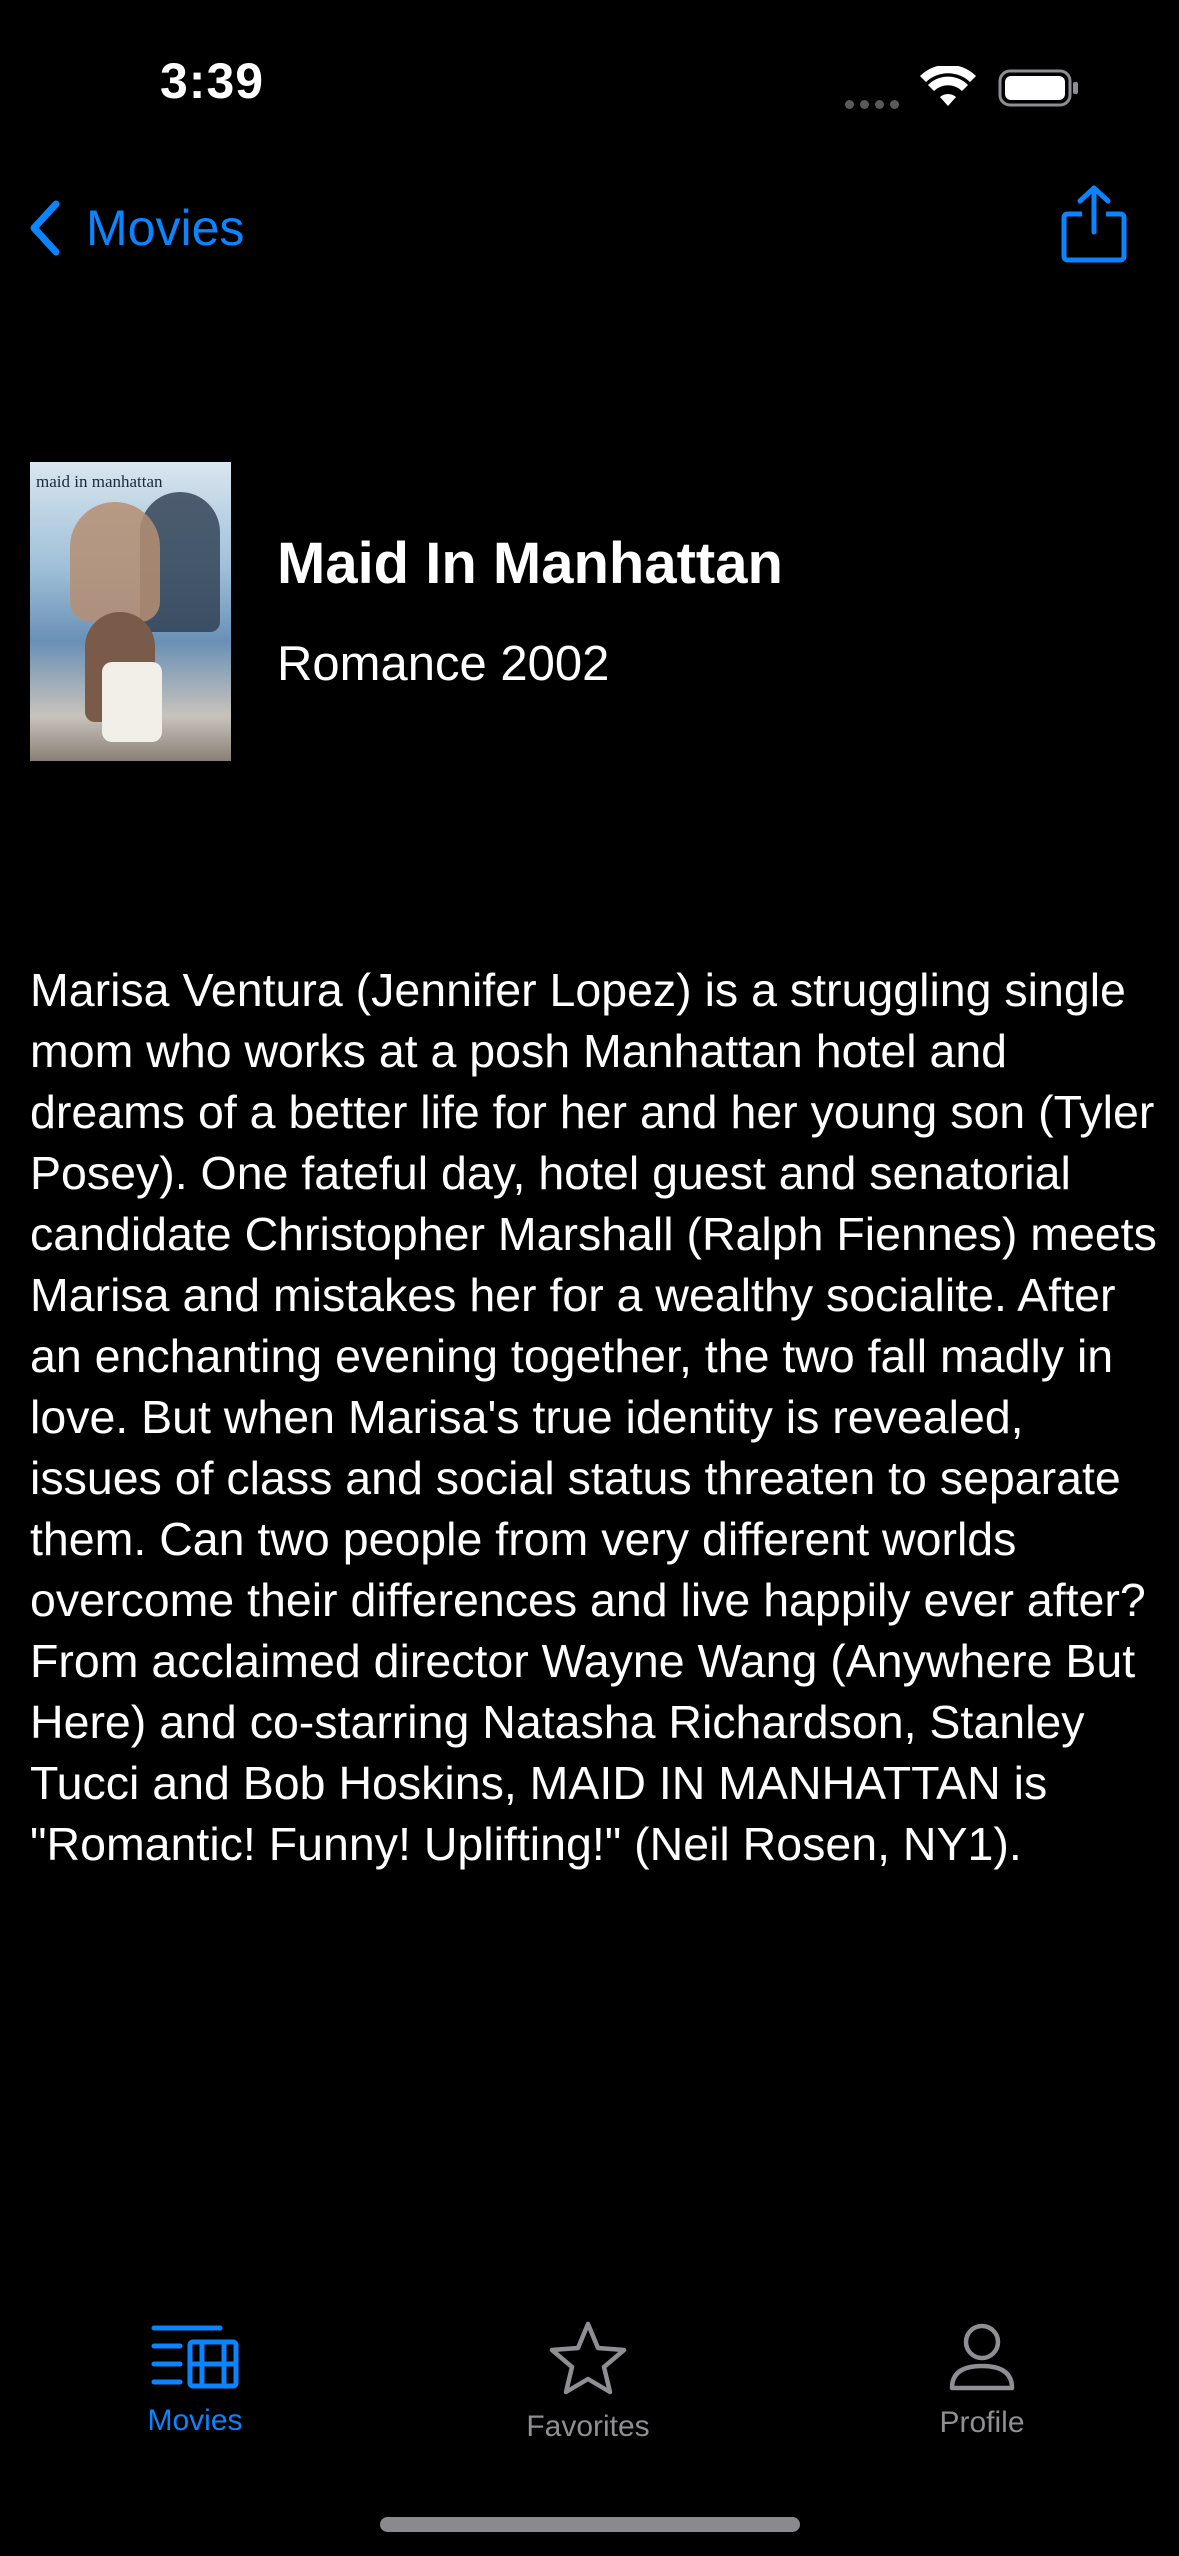 This screenshot has height=2556, width=1179. I want to click on poster-title-text: maid in manhattan, so click(99, 481).